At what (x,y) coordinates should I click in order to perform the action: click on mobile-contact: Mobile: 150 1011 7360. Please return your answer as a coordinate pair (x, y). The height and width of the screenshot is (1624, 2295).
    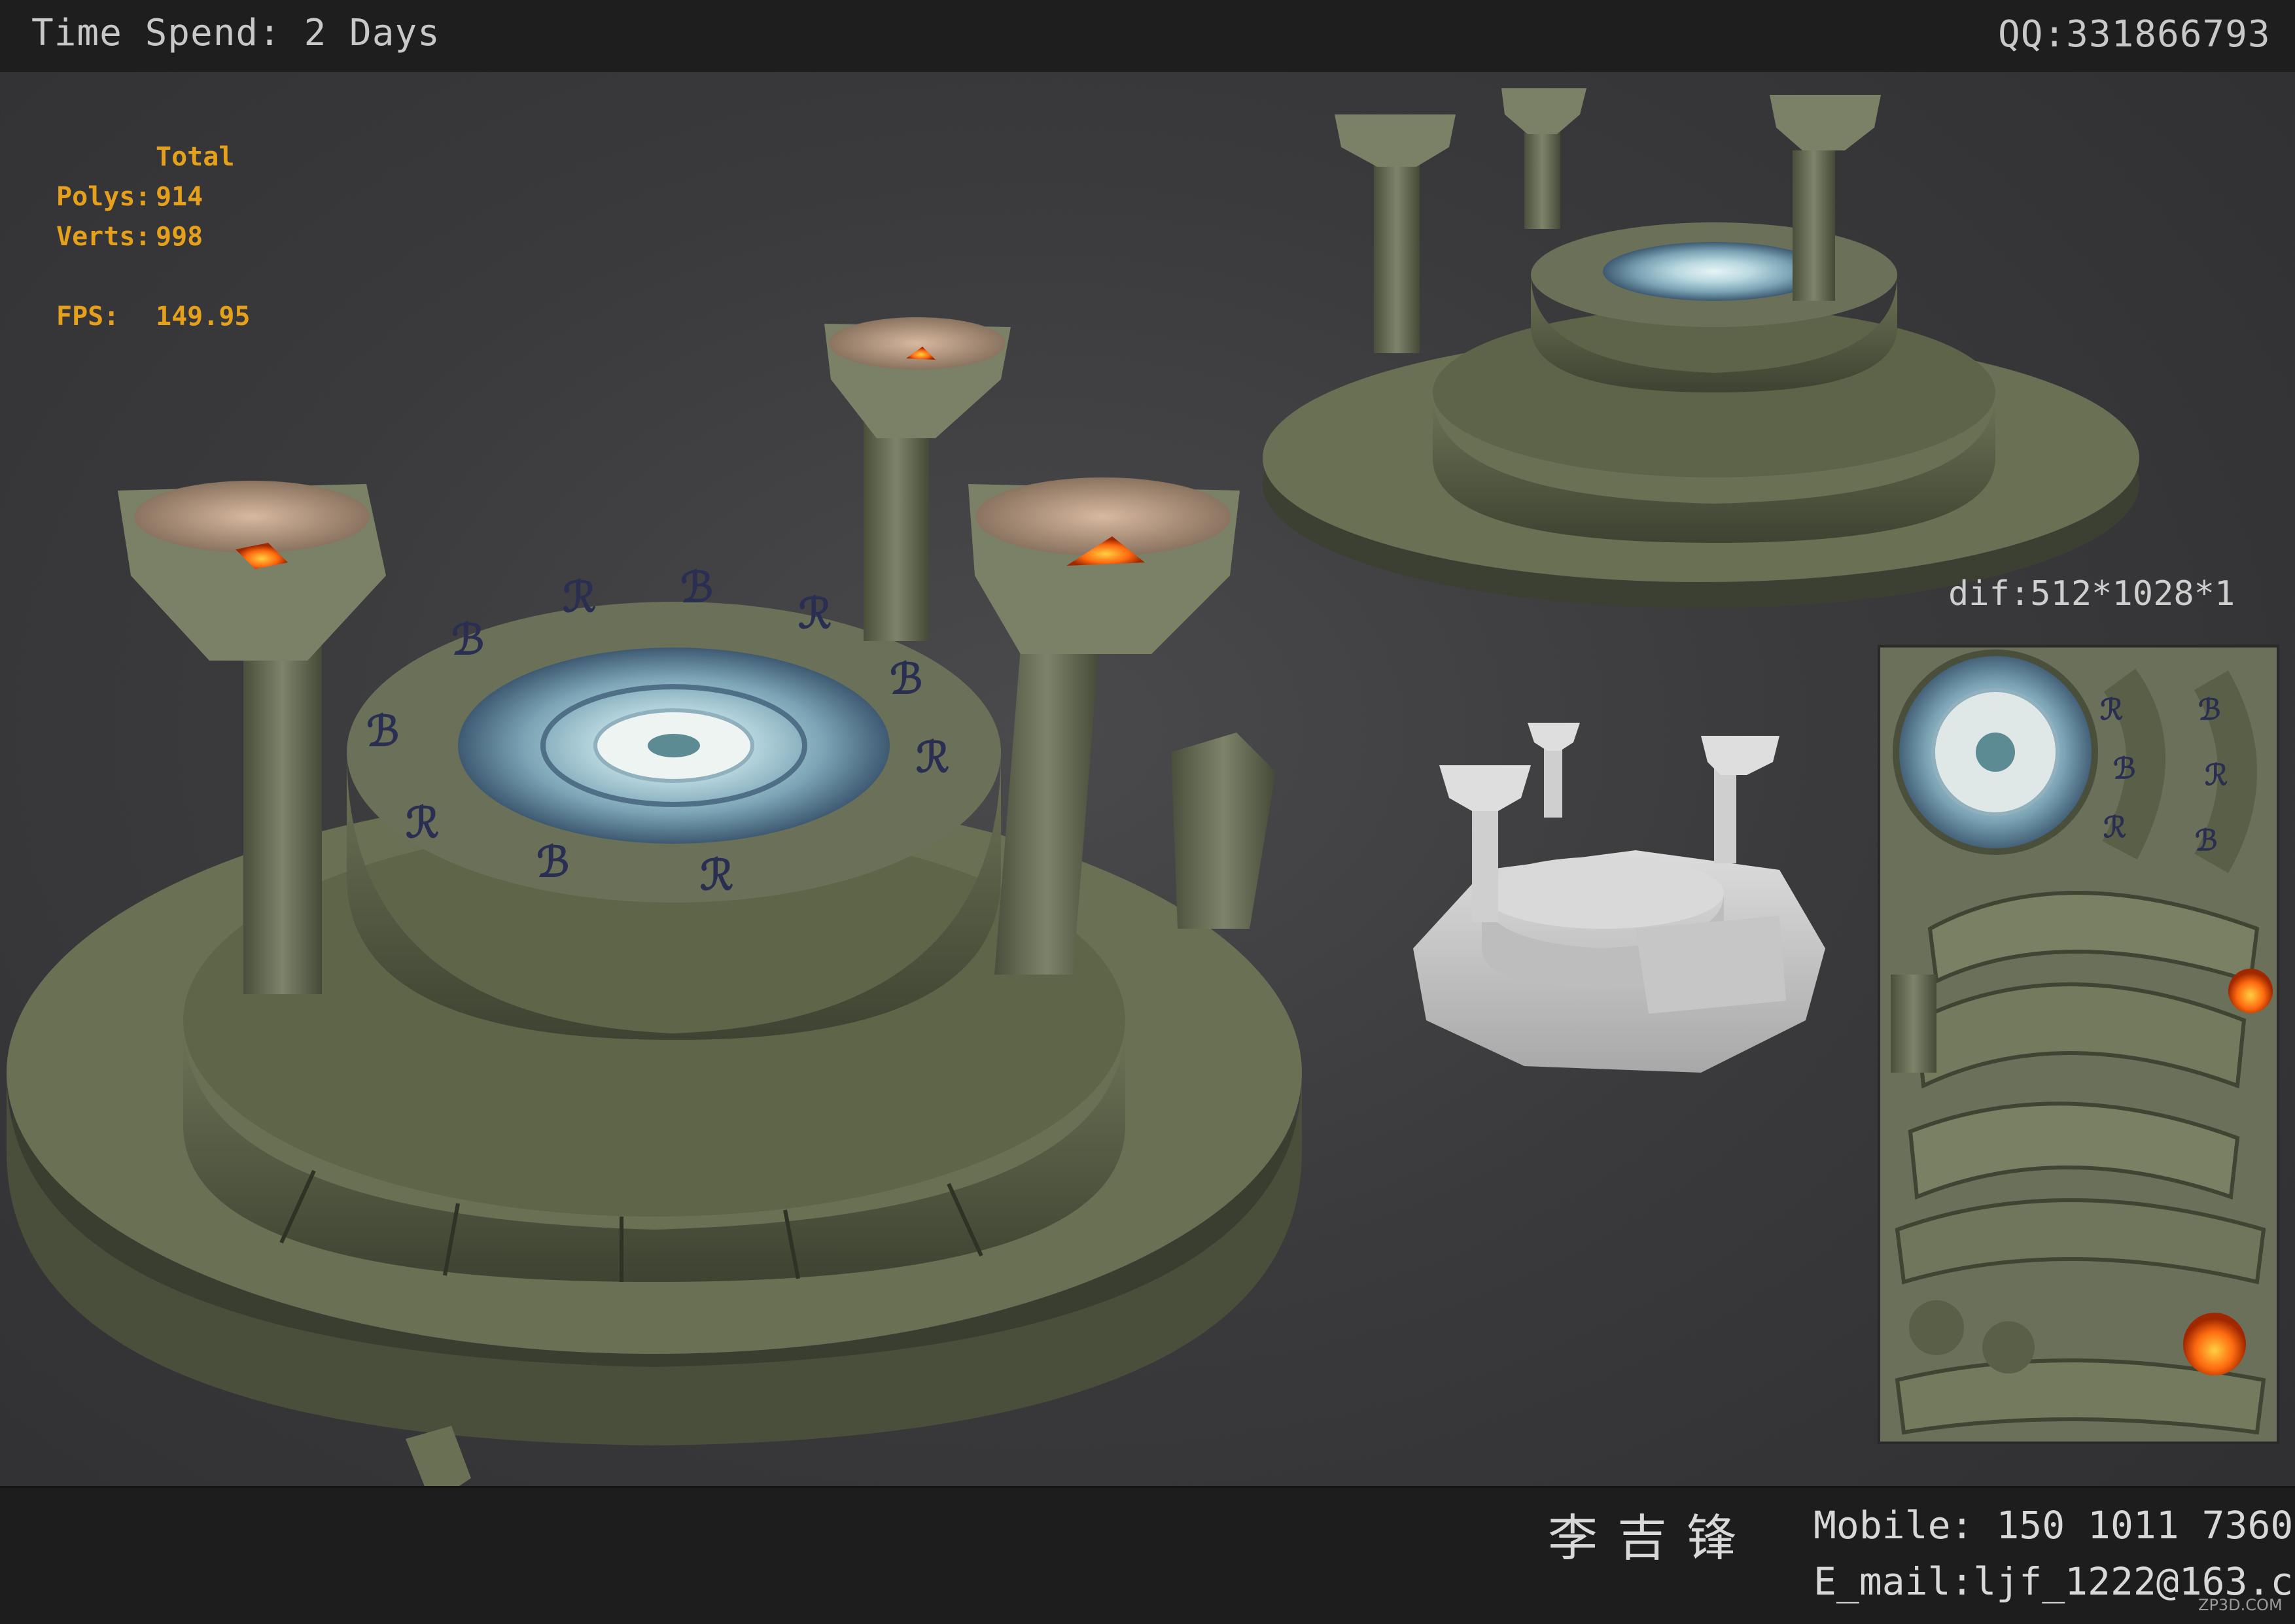
    Looking at the image, I should click on (2053, 1525).